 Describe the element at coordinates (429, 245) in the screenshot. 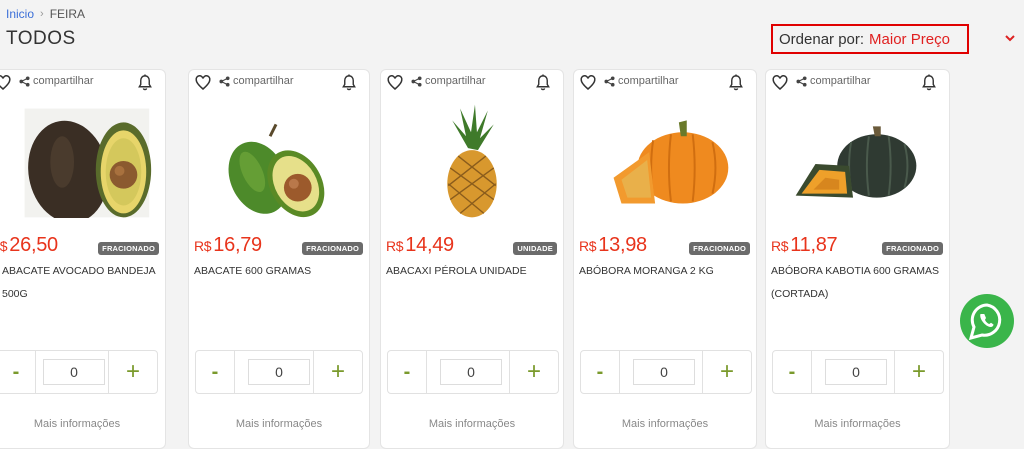

I see `price-value: 14,49` at that location.